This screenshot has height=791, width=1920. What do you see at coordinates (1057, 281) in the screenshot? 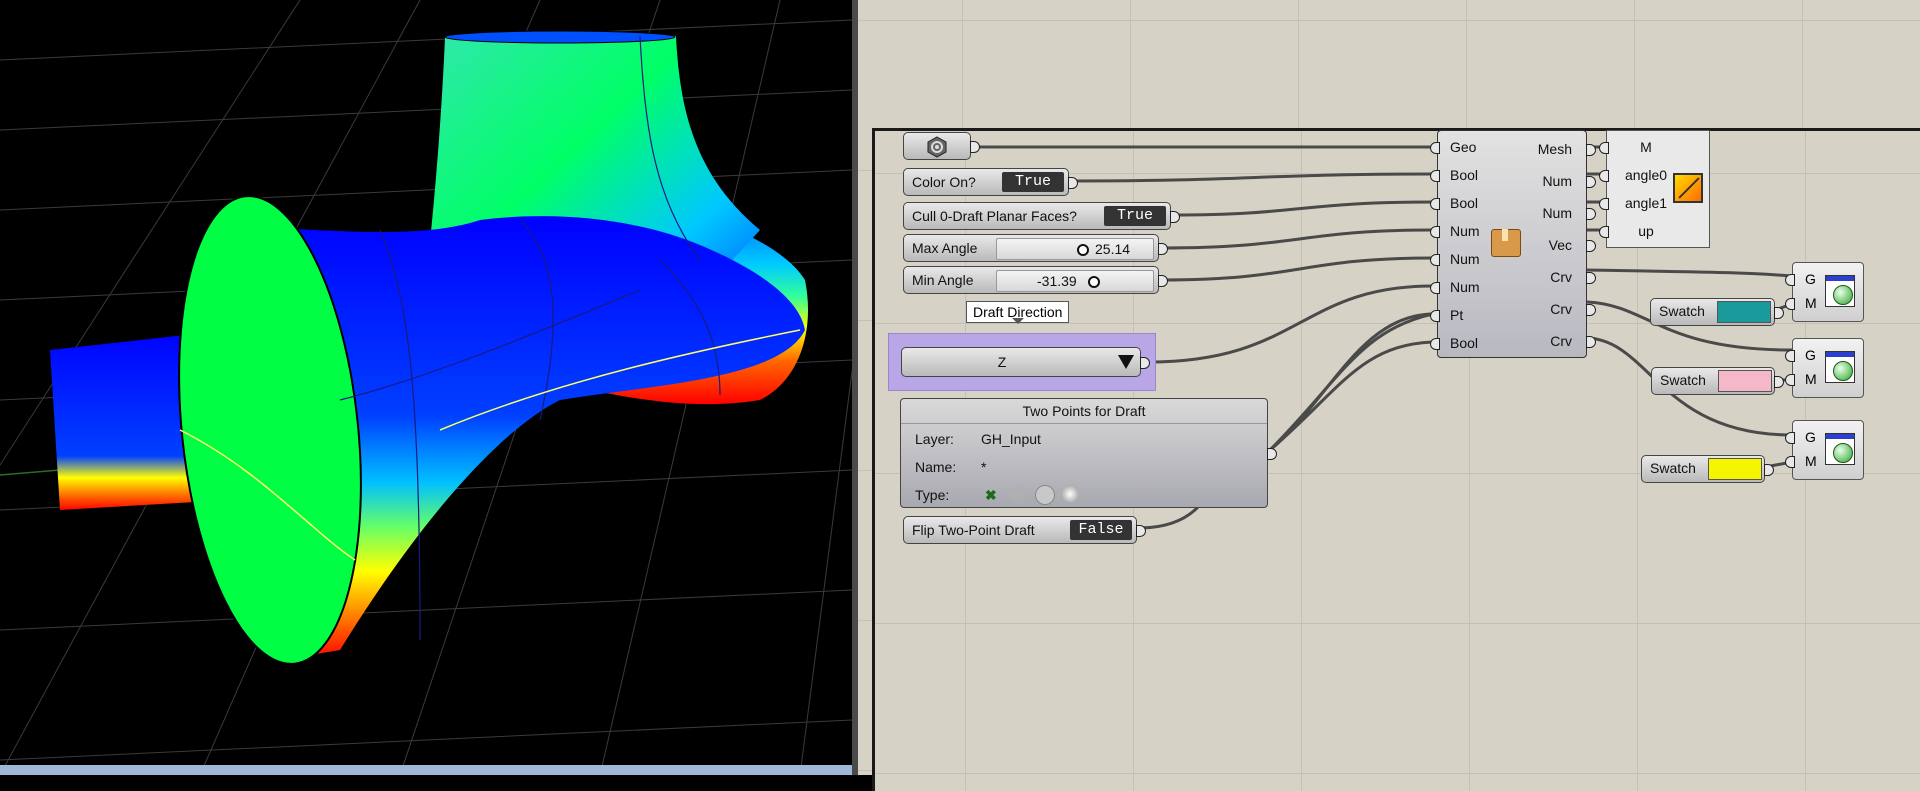
I see `slider-value: -31.39` at bounding box center [1057, 281].